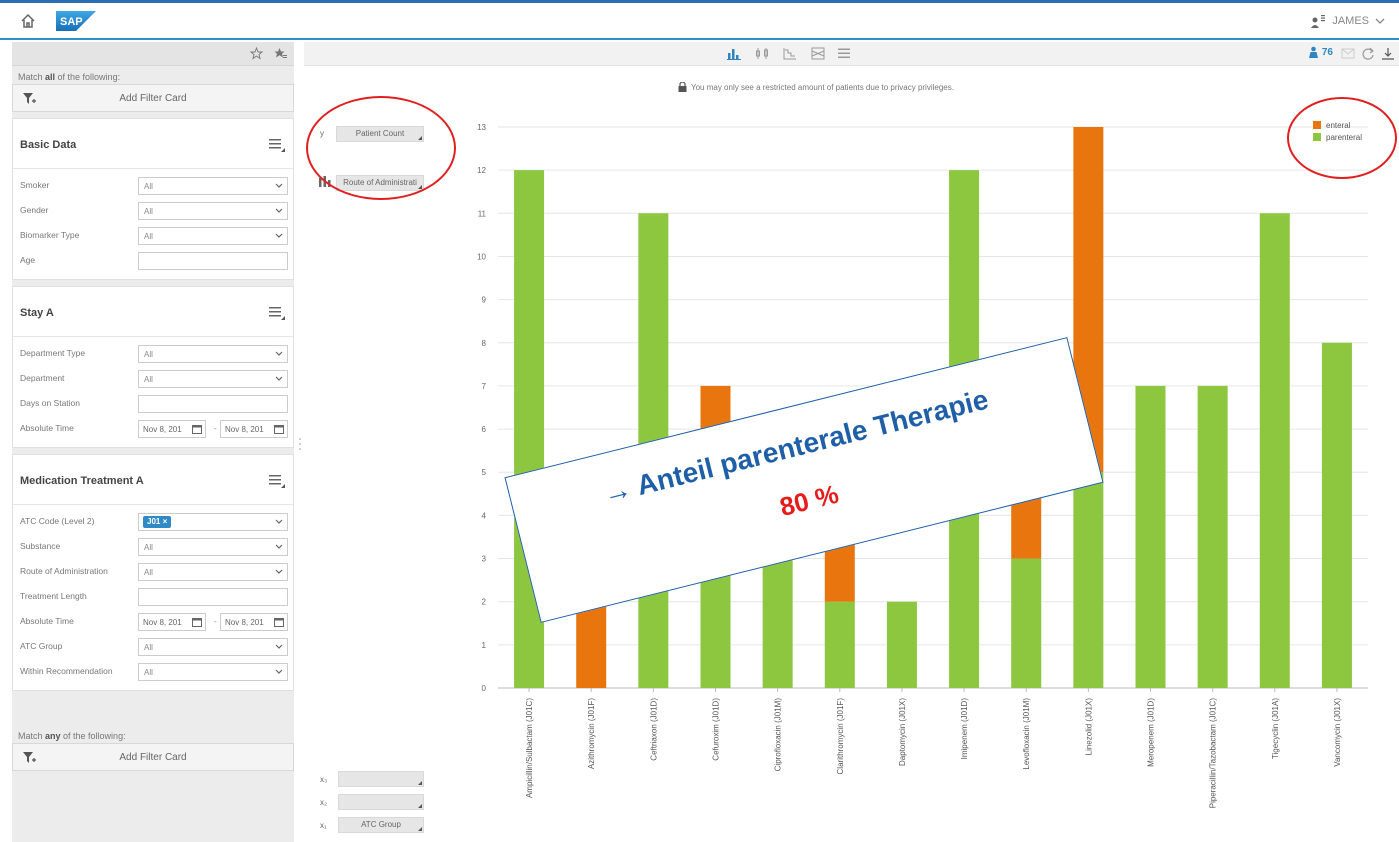 The image size is (1399, 842). Describe the element at coordinates (50, 403) in the screenshot. I see `days-on-station-label: Days on Station` at that location.